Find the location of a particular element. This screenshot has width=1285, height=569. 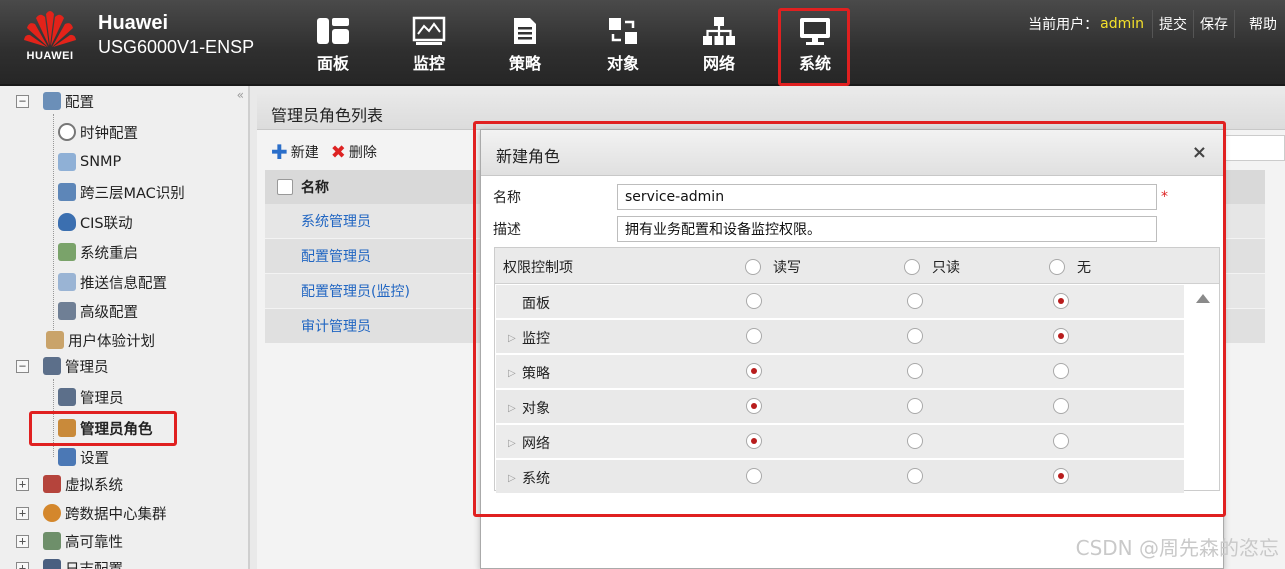

tree-item-cis: CIS联动 is located at coordinates (95, 222).